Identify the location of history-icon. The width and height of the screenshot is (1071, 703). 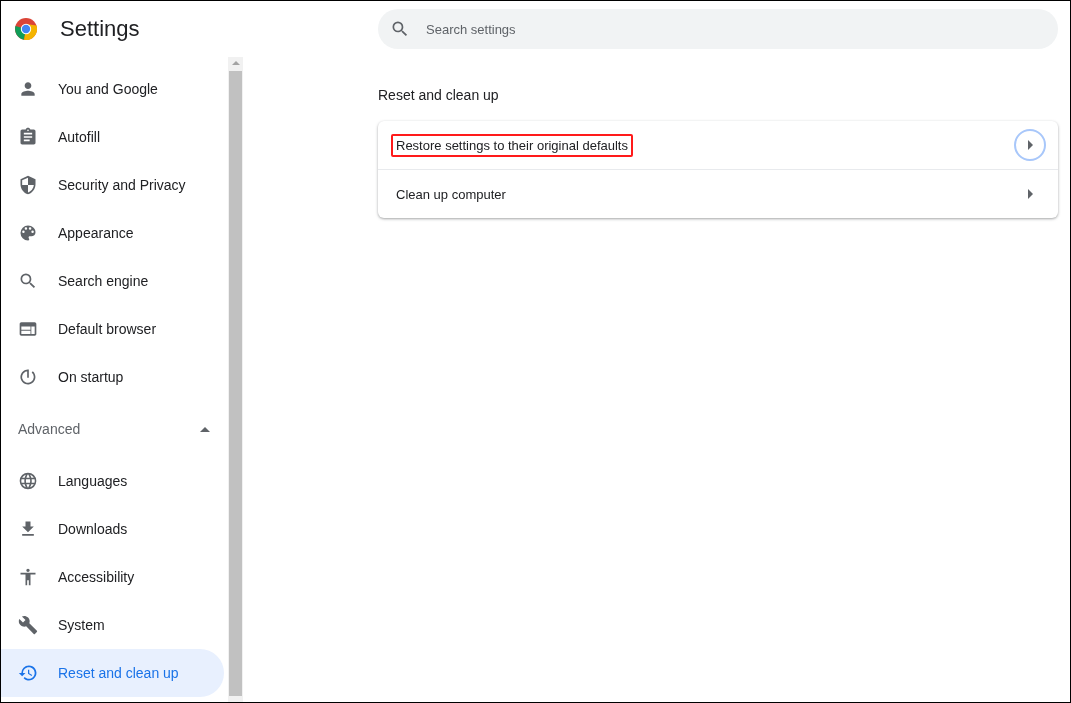
(28, 673).